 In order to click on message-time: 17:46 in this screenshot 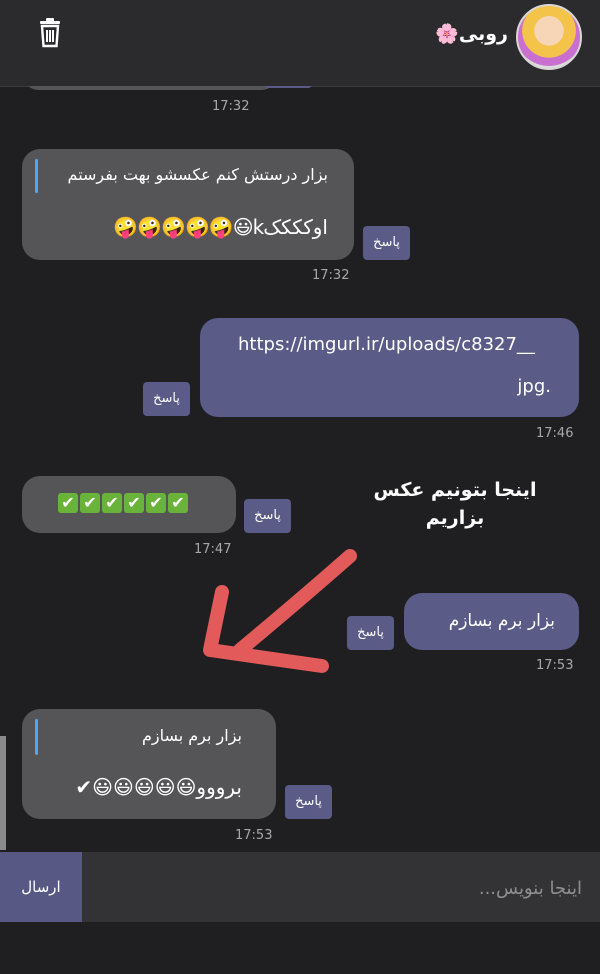, I will do `click(555, 433)`.